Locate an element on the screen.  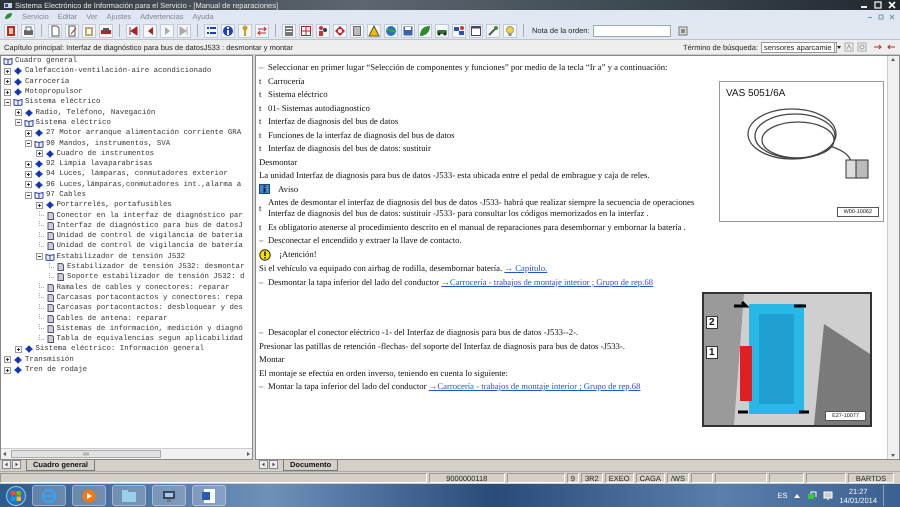
instruction-text: Carrocería is located at coordinates (286, 81).